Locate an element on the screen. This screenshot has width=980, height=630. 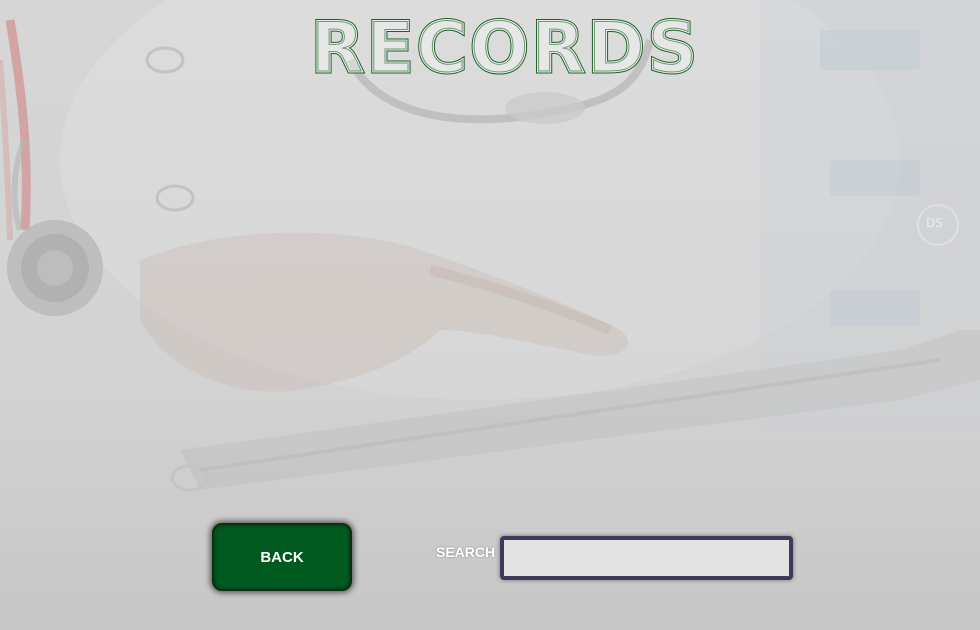
watermark-logo: DS is located at coordinates (934, 223).